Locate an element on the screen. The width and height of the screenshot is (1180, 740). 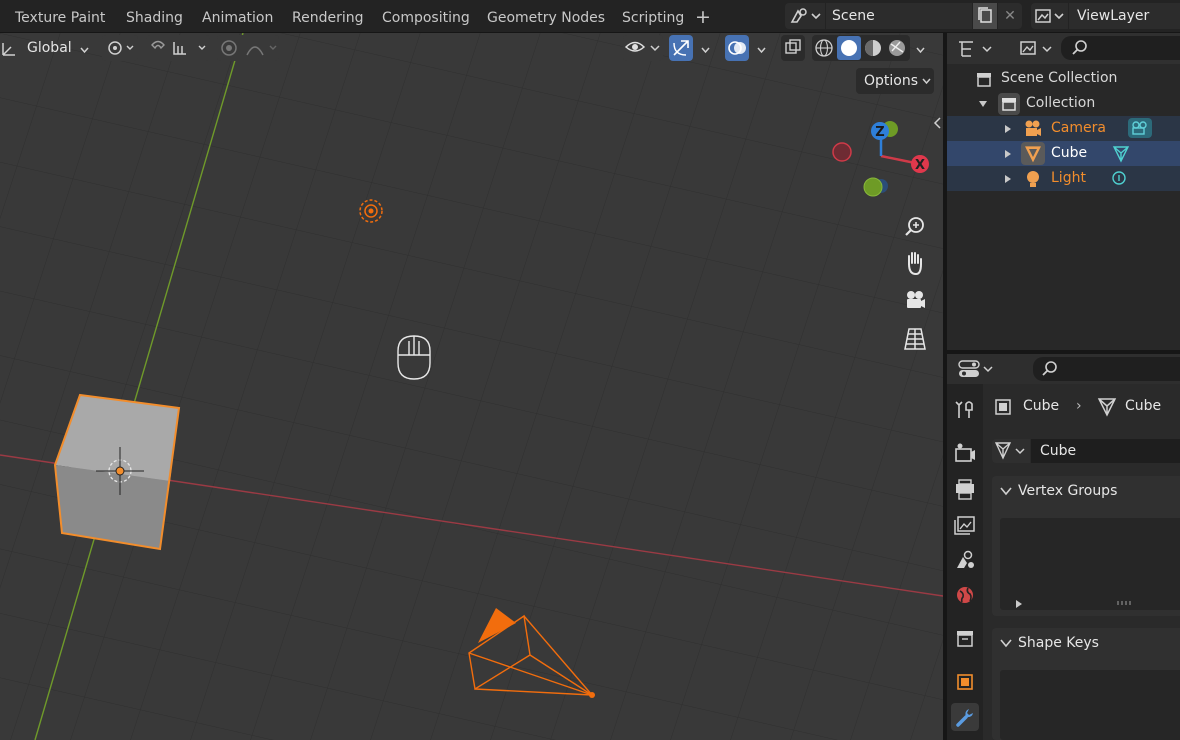
snap-magnet-icon is located at coordinates (178, 47).